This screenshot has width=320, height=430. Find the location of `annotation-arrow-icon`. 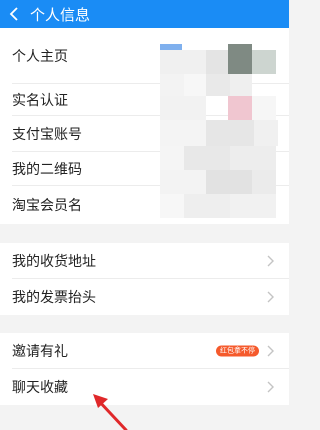

annotation-arrow-icon is located at coordinates (110, 412).